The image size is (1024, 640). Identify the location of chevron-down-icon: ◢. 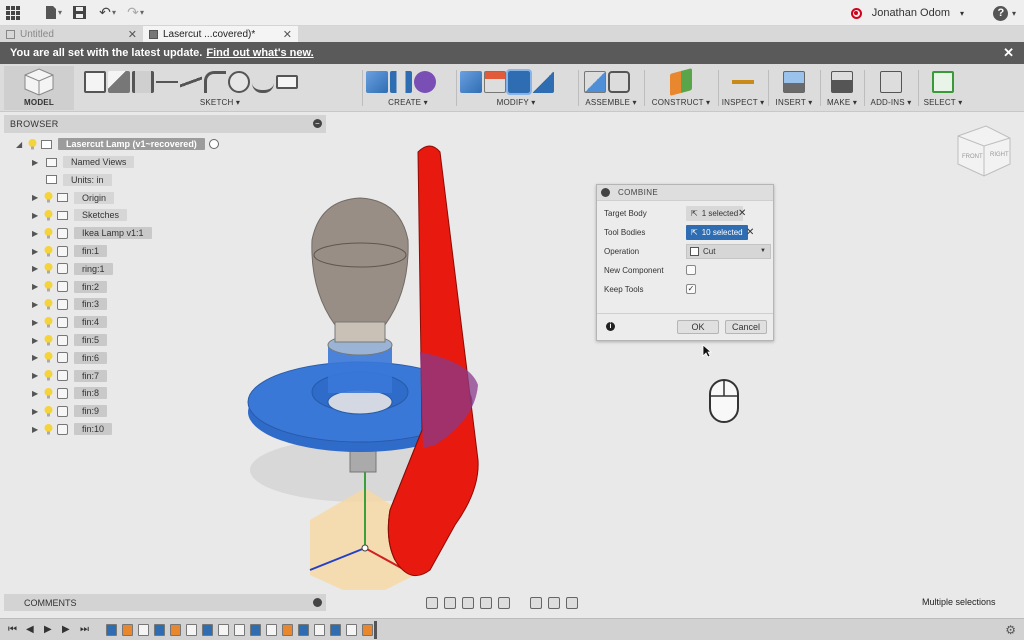
(20, 144).